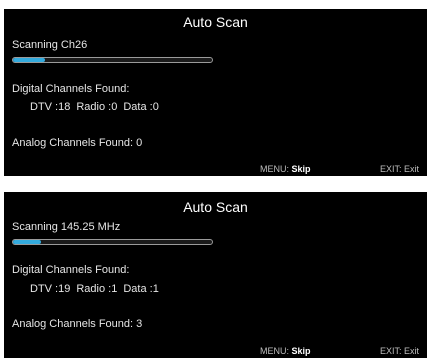  Describe the element at coordinates (66, 227) in the screenshot. I see `scan-status: Scanning 145.25 MHz` at that location.